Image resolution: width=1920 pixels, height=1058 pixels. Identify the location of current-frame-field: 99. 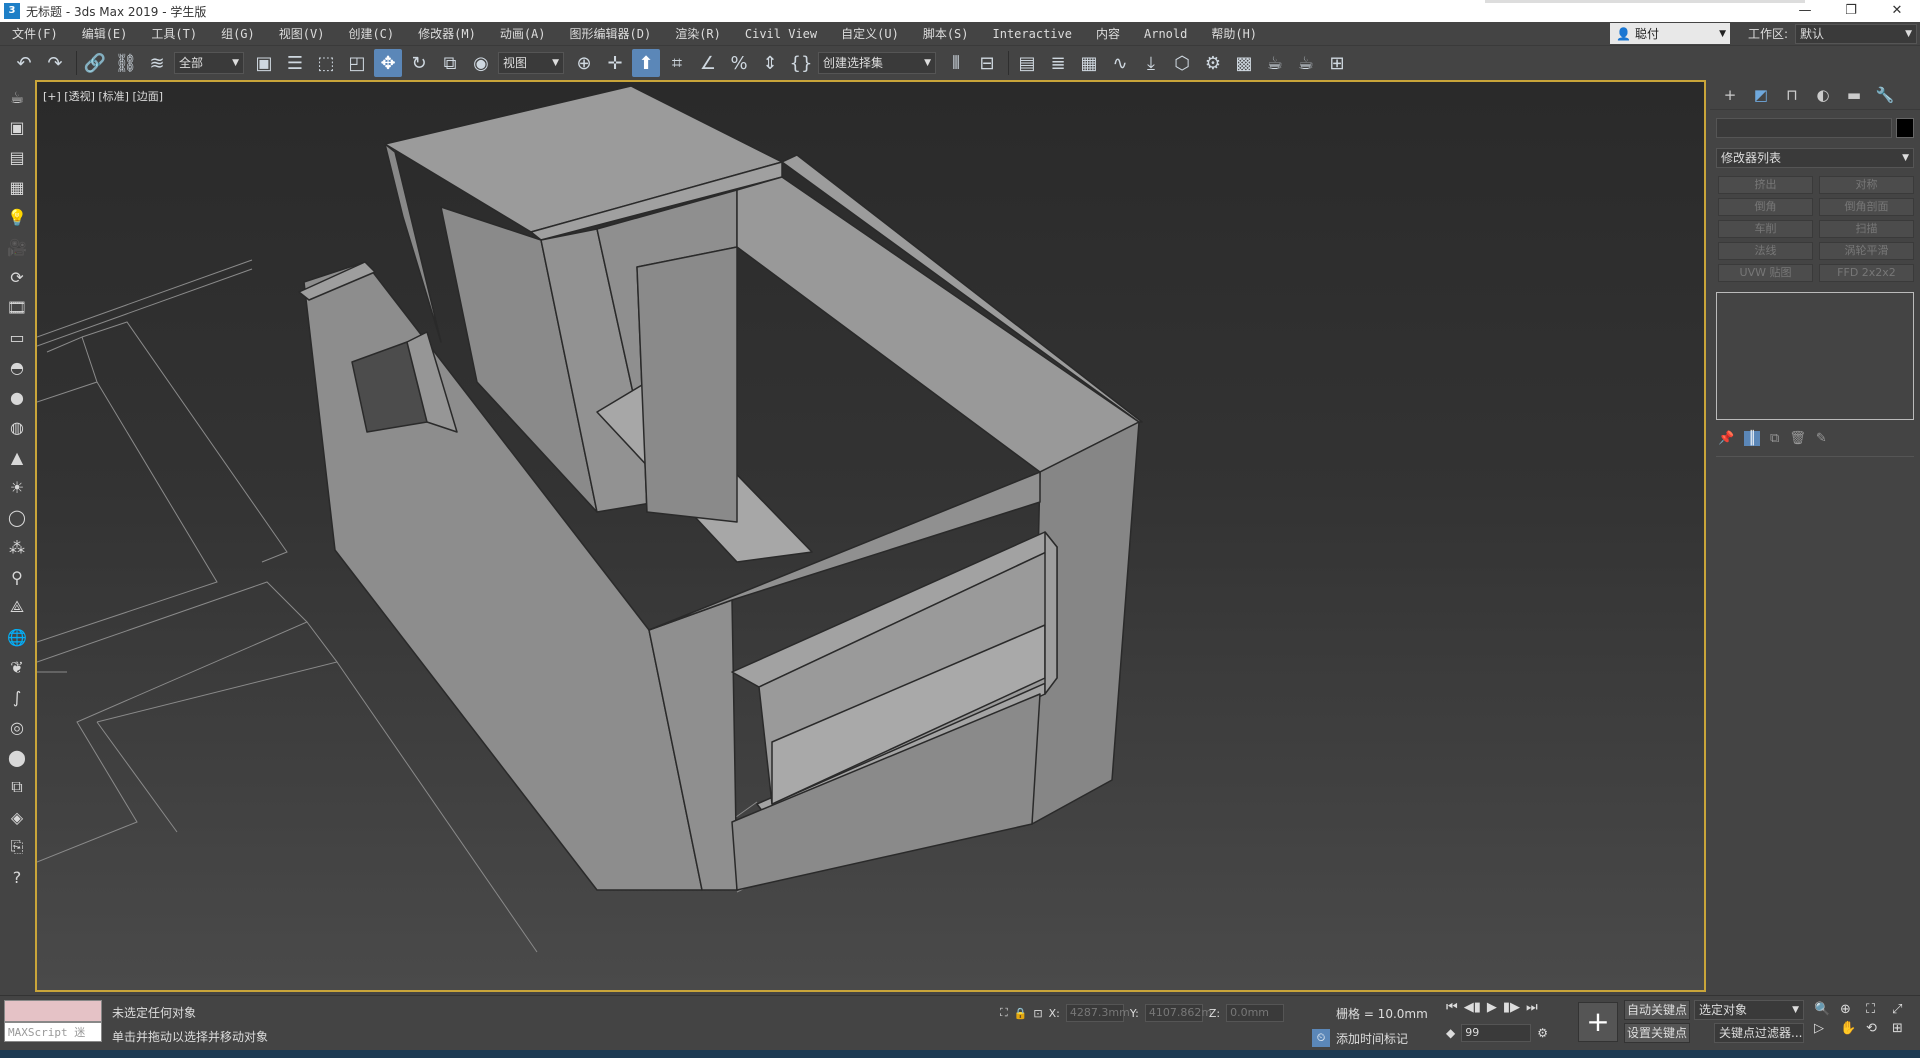
(1496, 1033).